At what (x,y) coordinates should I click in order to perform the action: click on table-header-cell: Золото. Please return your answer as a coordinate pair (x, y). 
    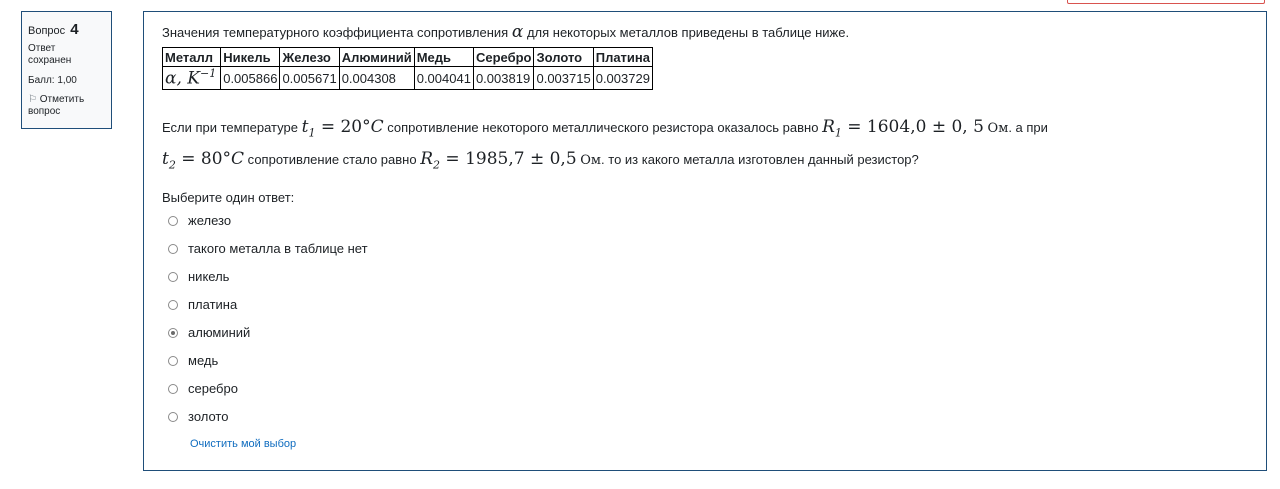
    Looking at the image, I should click on (563, 57).